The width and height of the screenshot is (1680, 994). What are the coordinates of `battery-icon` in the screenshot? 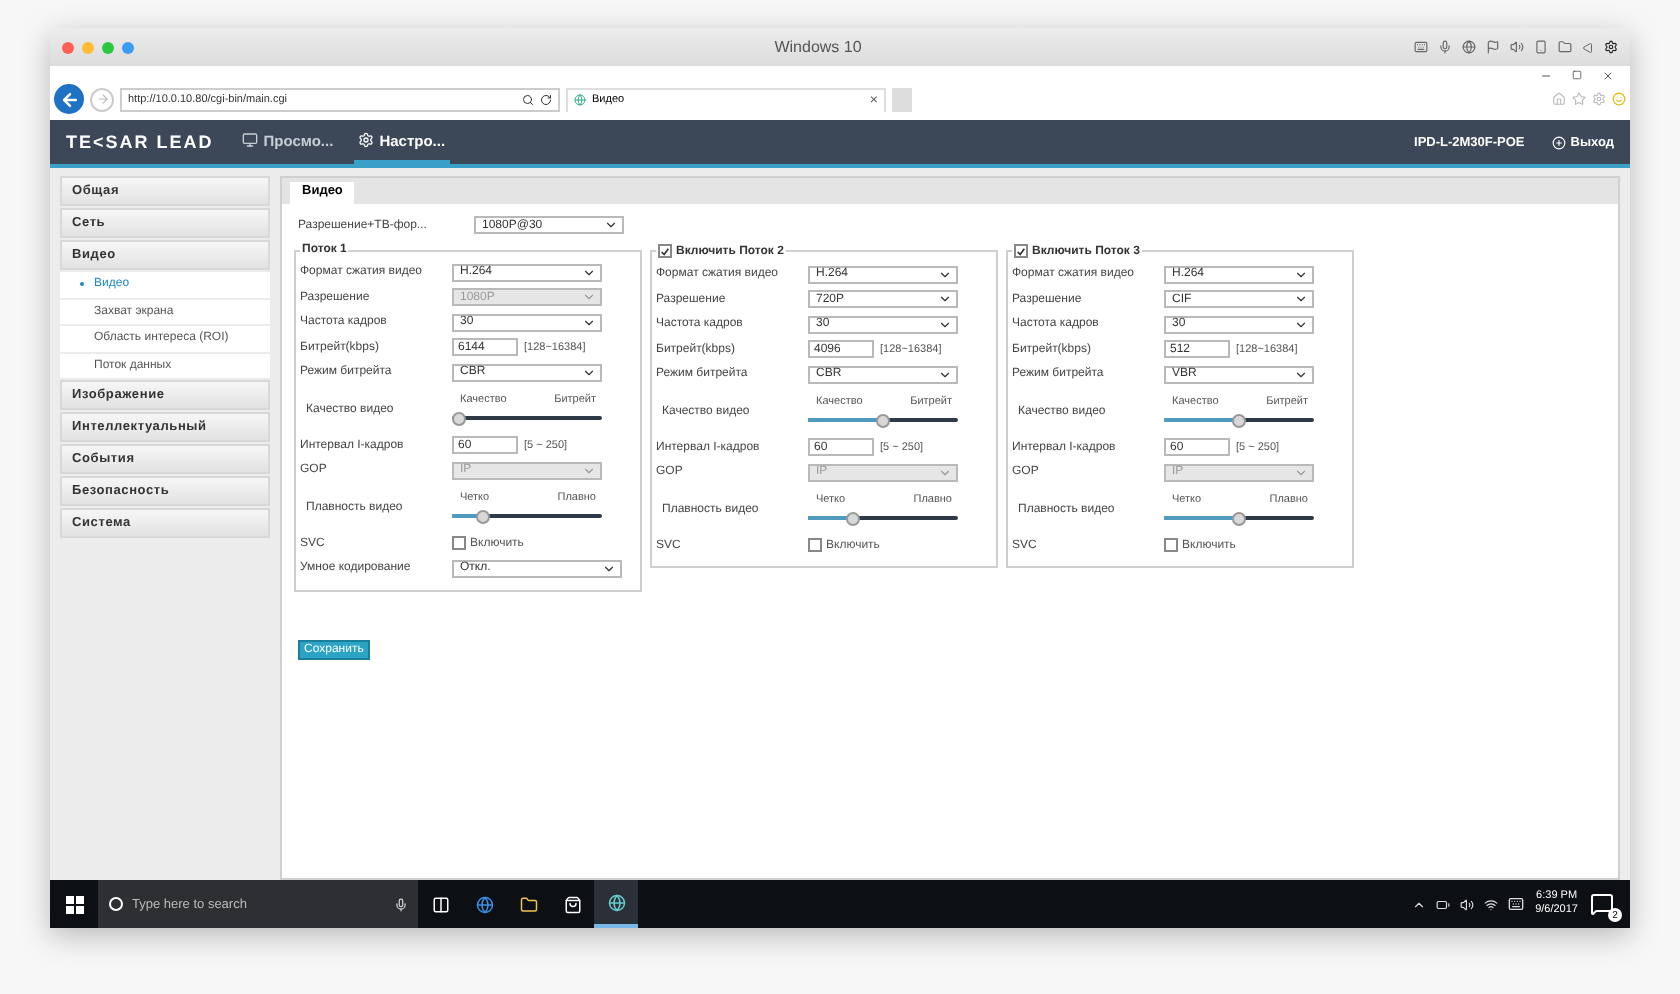 It's located at (1442, 904).